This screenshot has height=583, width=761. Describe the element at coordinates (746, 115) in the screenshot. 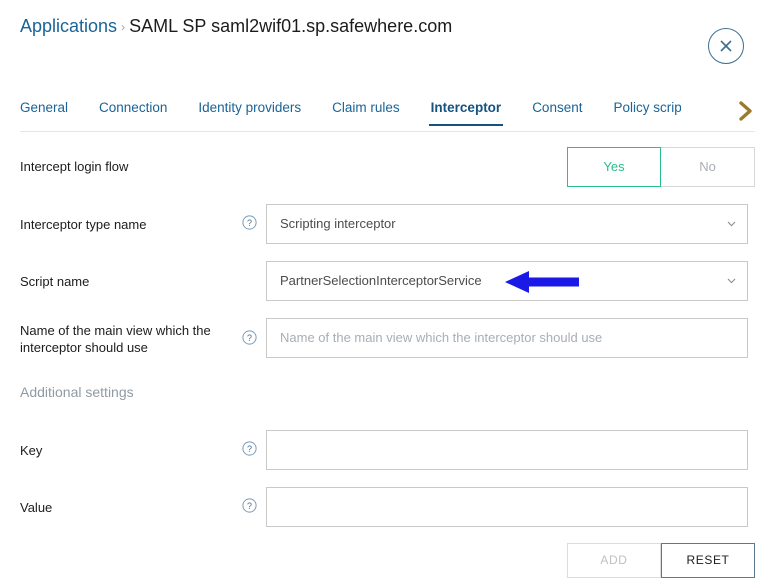

I see `chevron-right-icon` at that location.